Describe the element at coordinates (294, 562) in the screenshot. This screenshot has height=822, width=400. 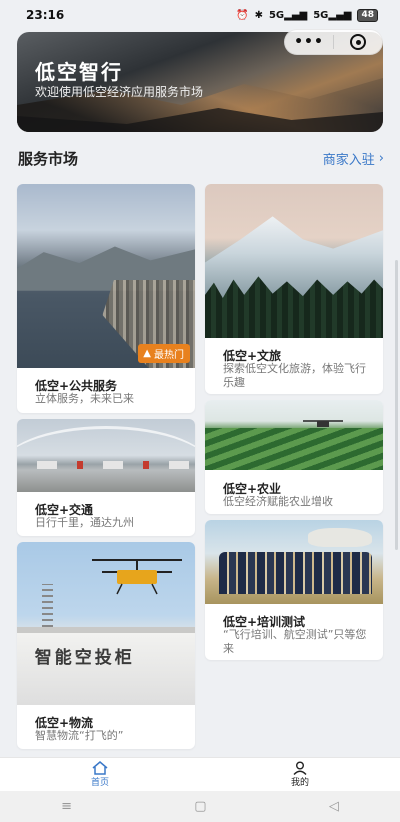
I see `card-image-training-testing` at that location.